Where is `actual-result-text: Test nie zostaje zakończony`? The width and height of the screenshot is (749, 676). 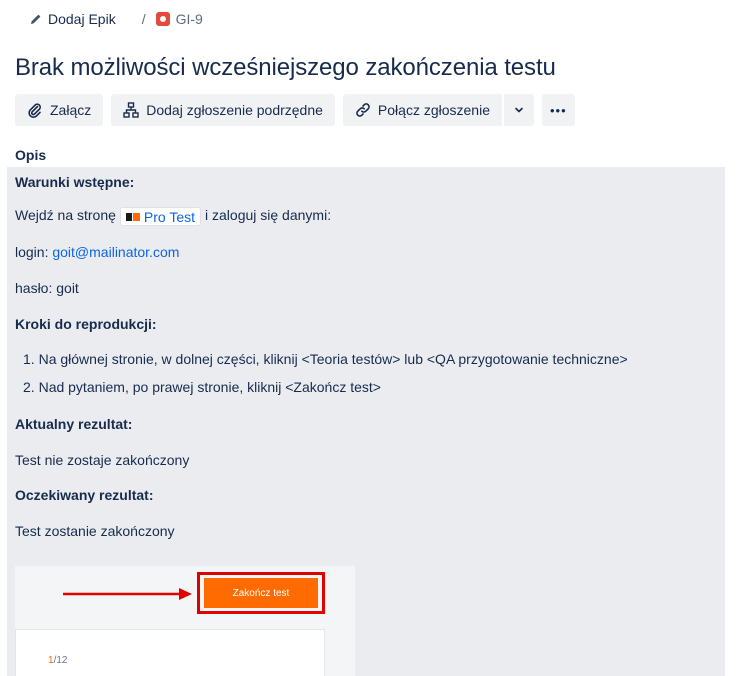
actual-result-text: Test nie zostaje zakończony is located at coordinates (102, 460).